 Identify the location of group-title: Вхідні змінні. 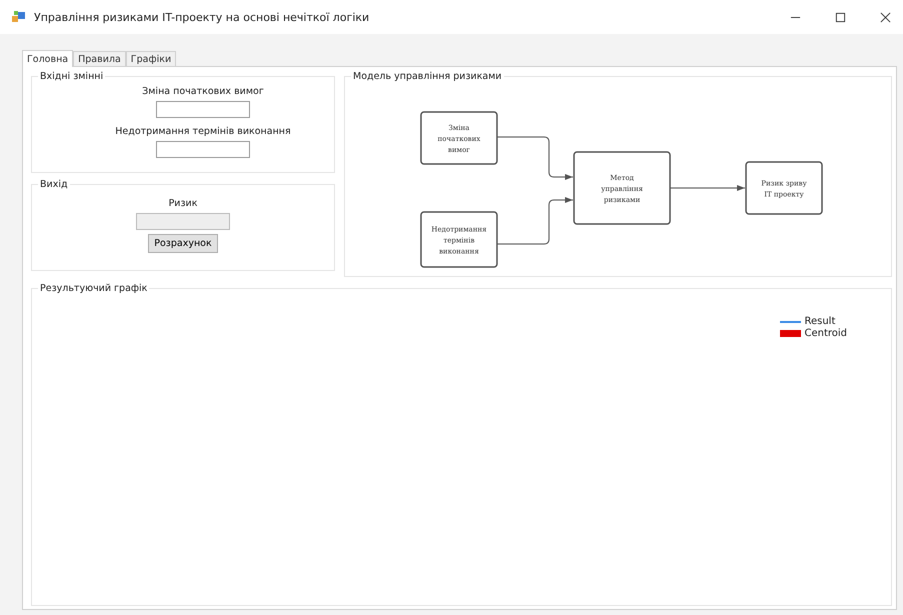
(71, 76).